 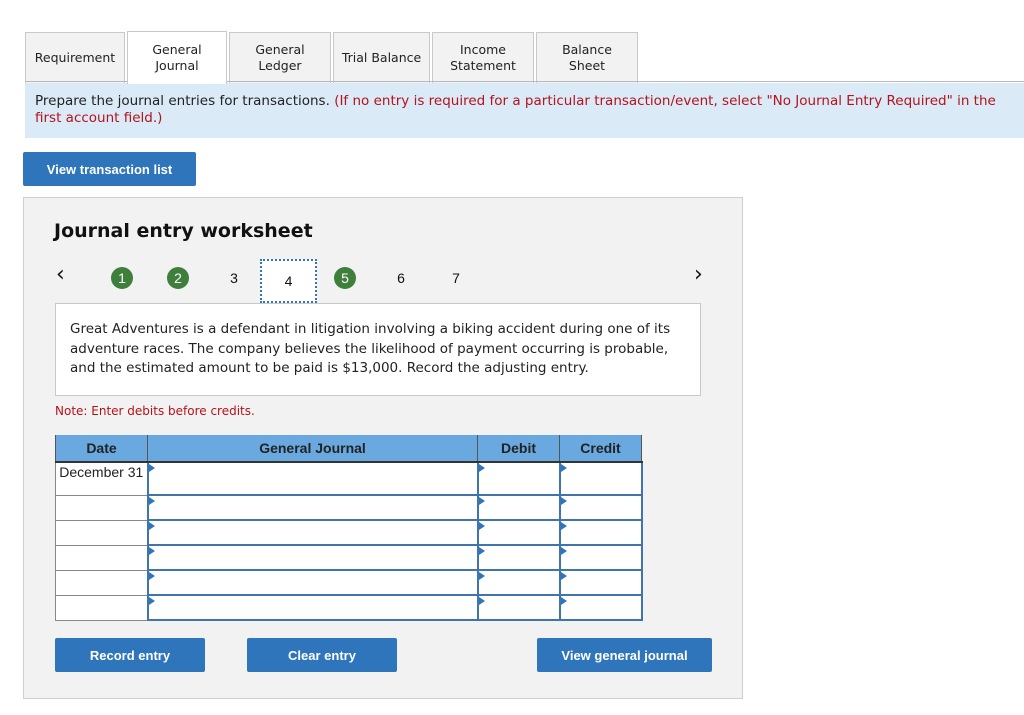 What do you see at coordinates (75, 57) in the screenshot?
I see `tab-requirement: Requirement` at bounding box center [75, 57].